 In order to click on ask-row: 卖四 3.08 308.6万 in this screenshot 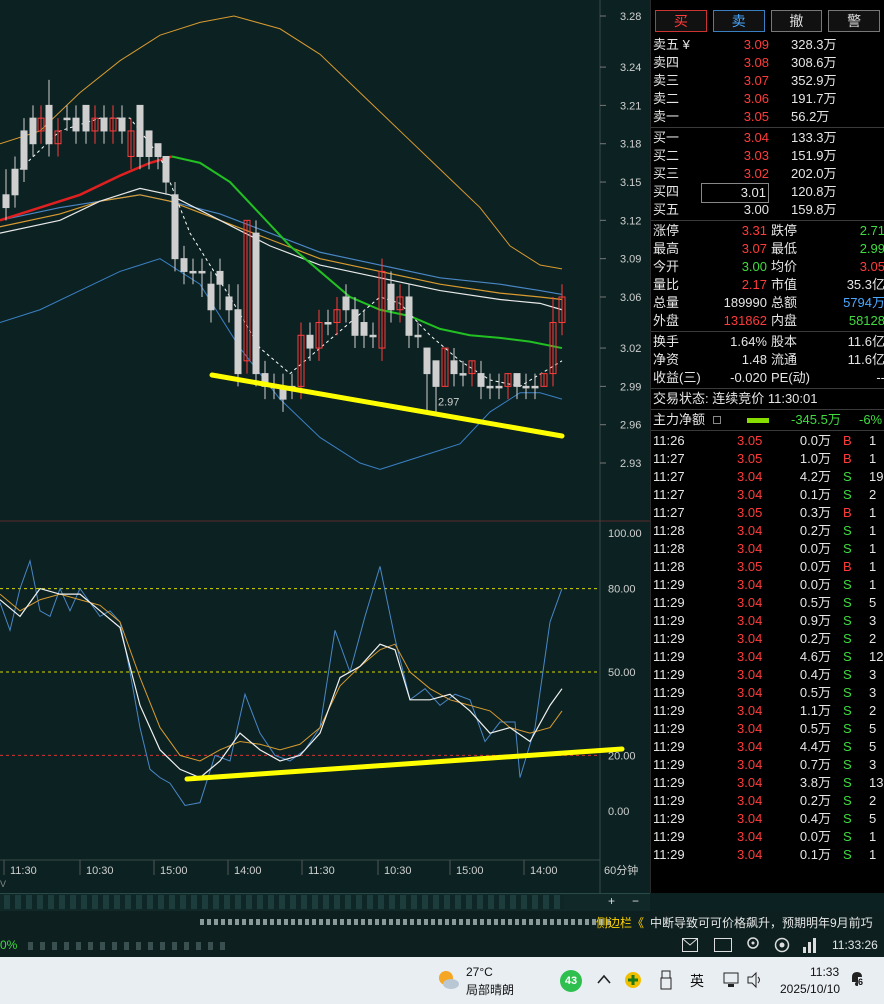, I will do `click(767, 63)`.